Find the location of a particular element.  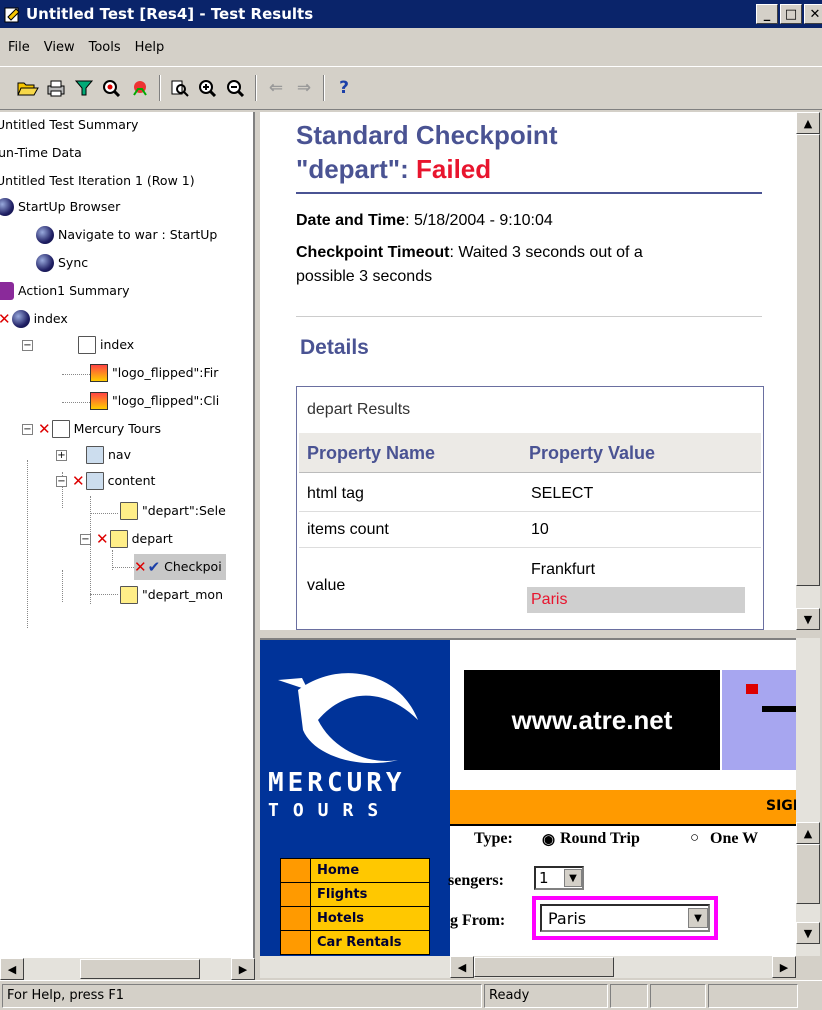

nav-hotels: Hotels is located at coordinates (355, 918).